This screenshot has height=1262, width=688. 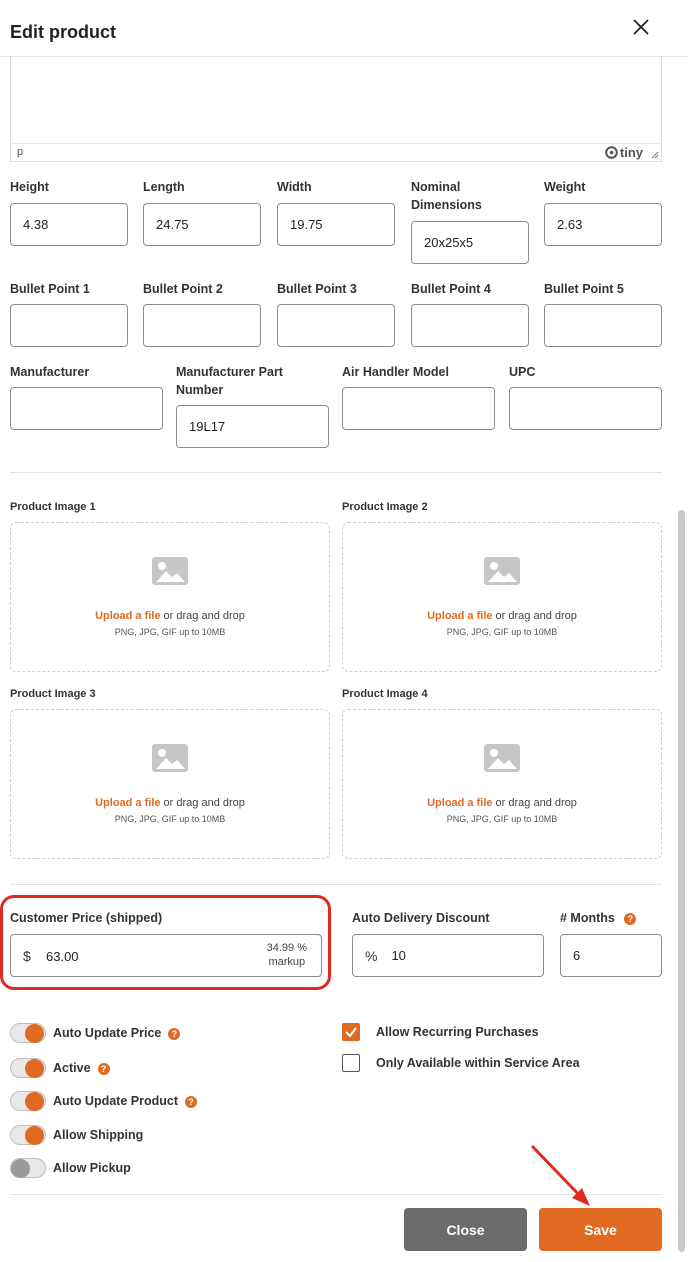 I want to click on air-handler-model-label: Air Handler Model, so click(x=395, y=372).